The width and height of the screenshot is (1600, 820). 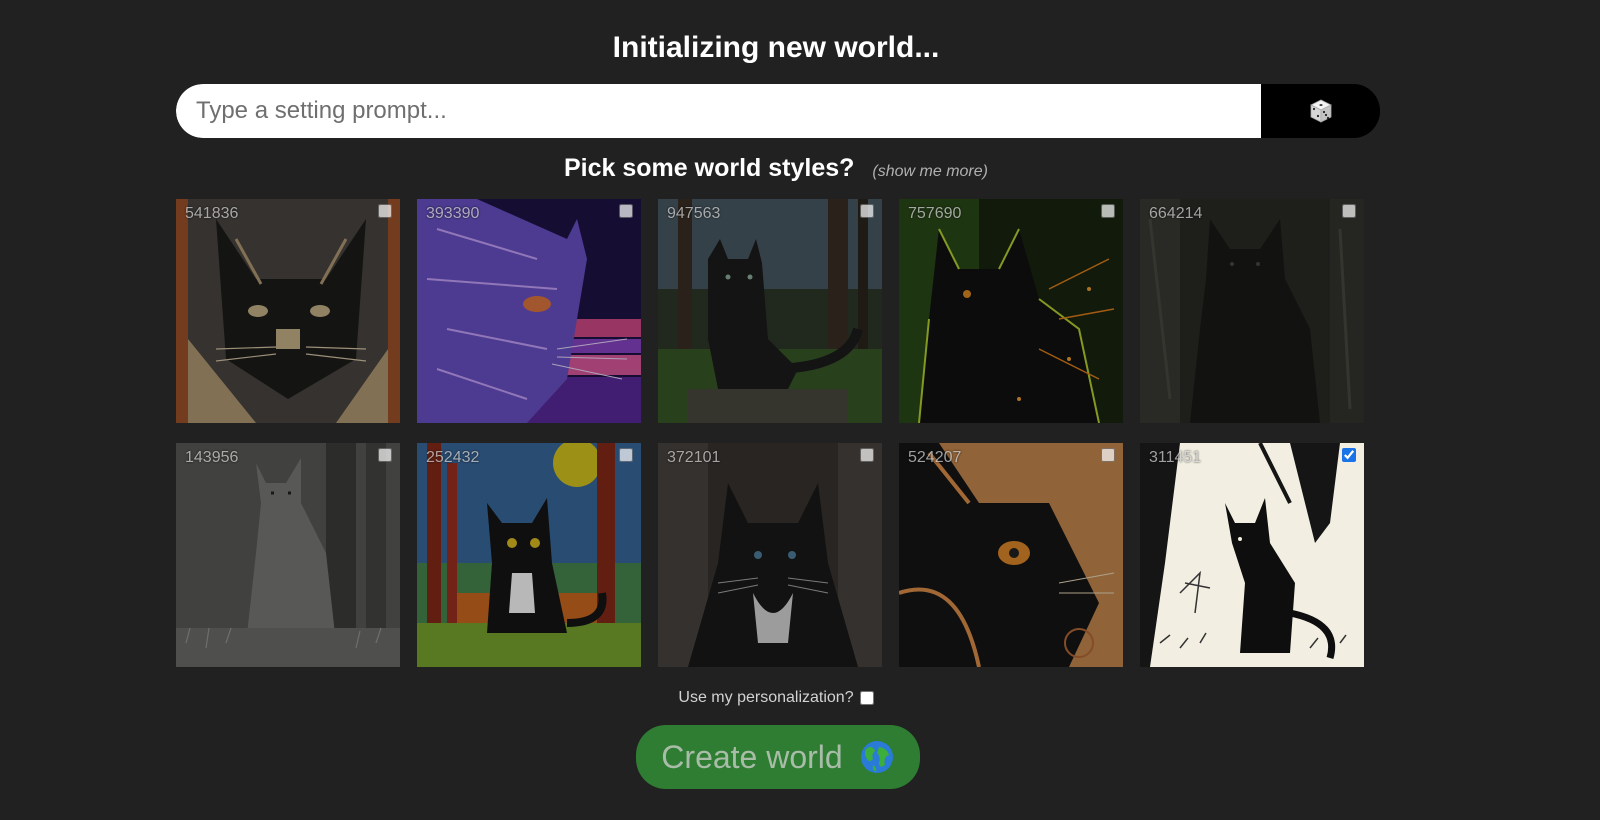 I want to click on personalization-toggle: Use my personalization?, so click(x=776, y=698).